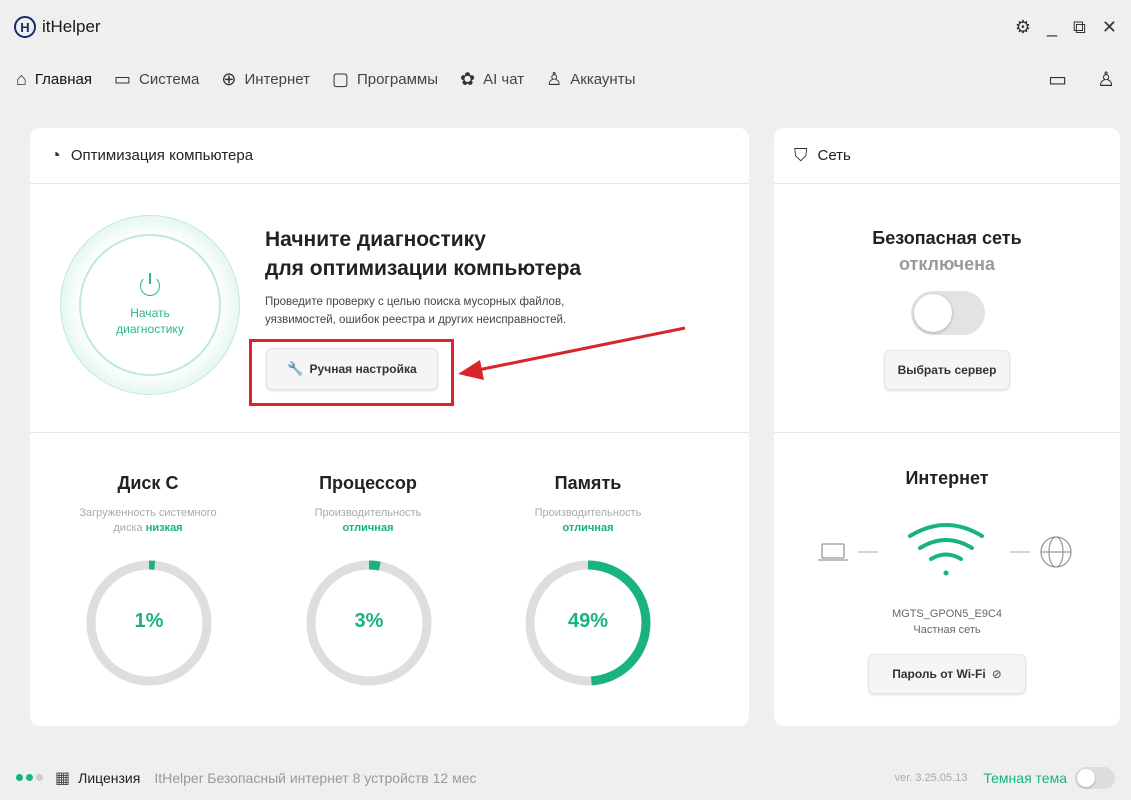 This screenshot has width=1131, height=800. Describe the element at coordinates (801, 155) in the screenshot. I see `shield-icon: ⛉` at that location.